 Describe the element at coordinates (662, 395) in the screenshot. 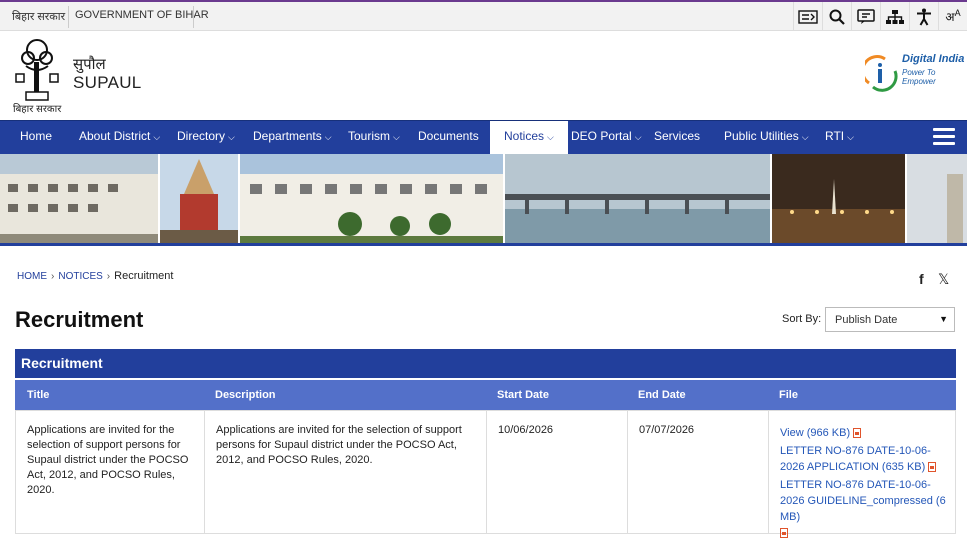

I see `column-end-date: End Date` at that location.